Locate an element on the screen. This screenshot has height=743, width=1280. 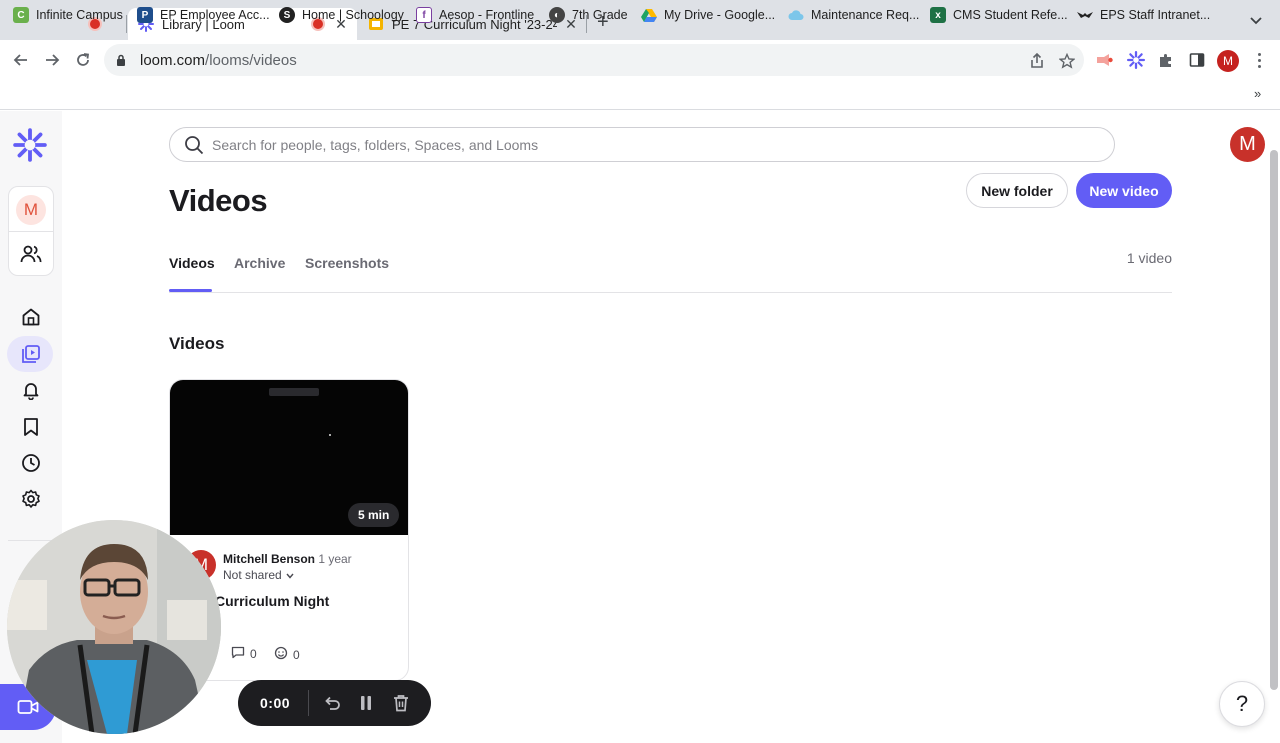
bookmark-star-icon is located at coordinates (1067, 61).